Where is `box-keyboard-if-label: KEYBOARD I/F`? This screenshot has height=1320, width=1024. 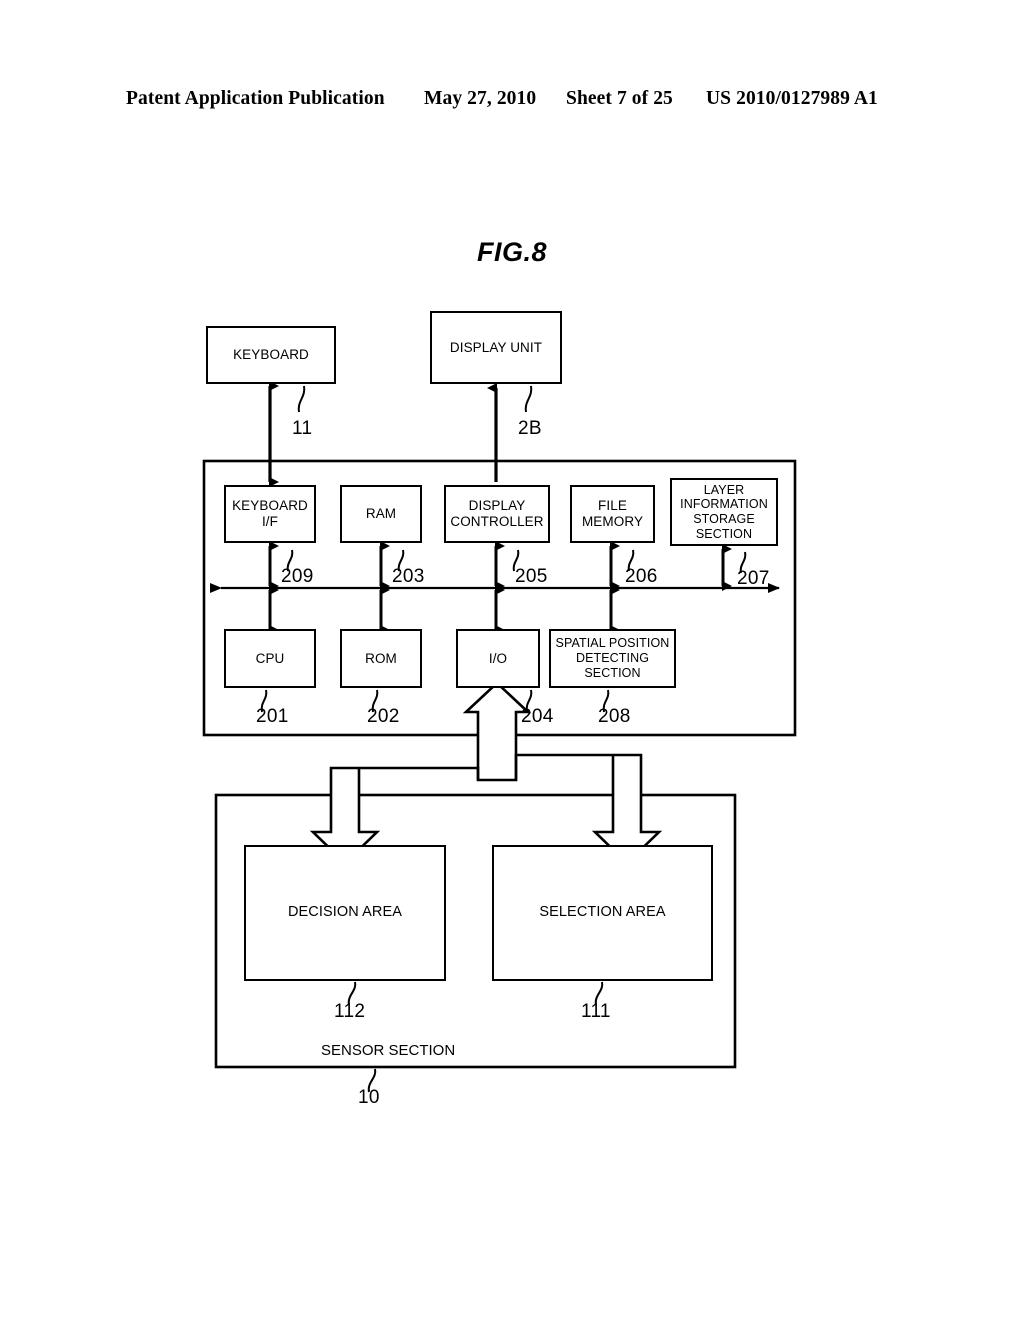
box-keyboard-if-label: KEYBOARD I/F is located at coordinates (270, 513).